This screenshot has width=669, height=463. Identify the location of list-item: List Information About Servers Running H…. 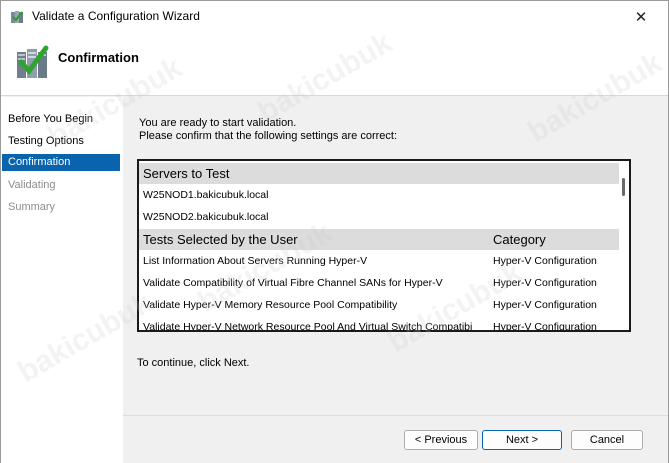
(383, 261).